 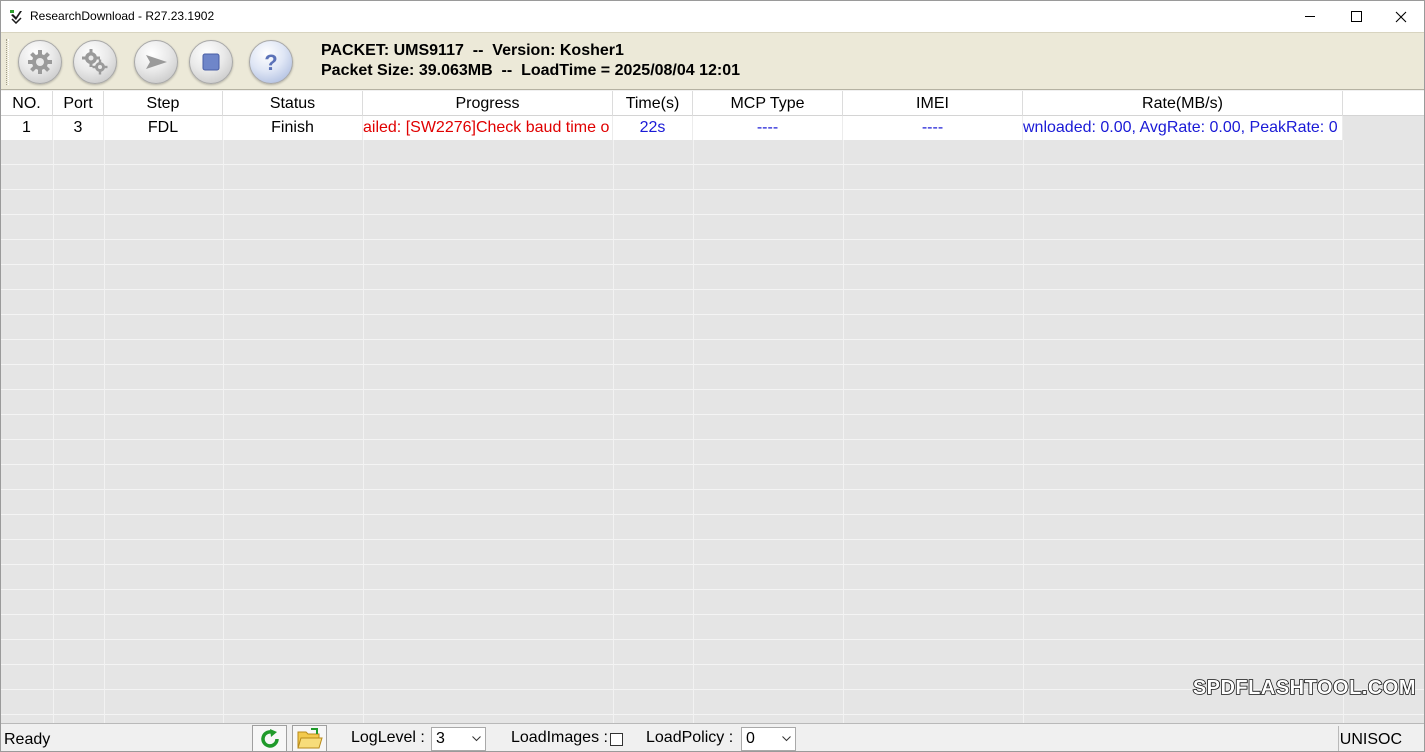 What do you see at coordinates (163, 103) in the screenshot?
I see `header-step: Step` at bounding box center [163, 103].